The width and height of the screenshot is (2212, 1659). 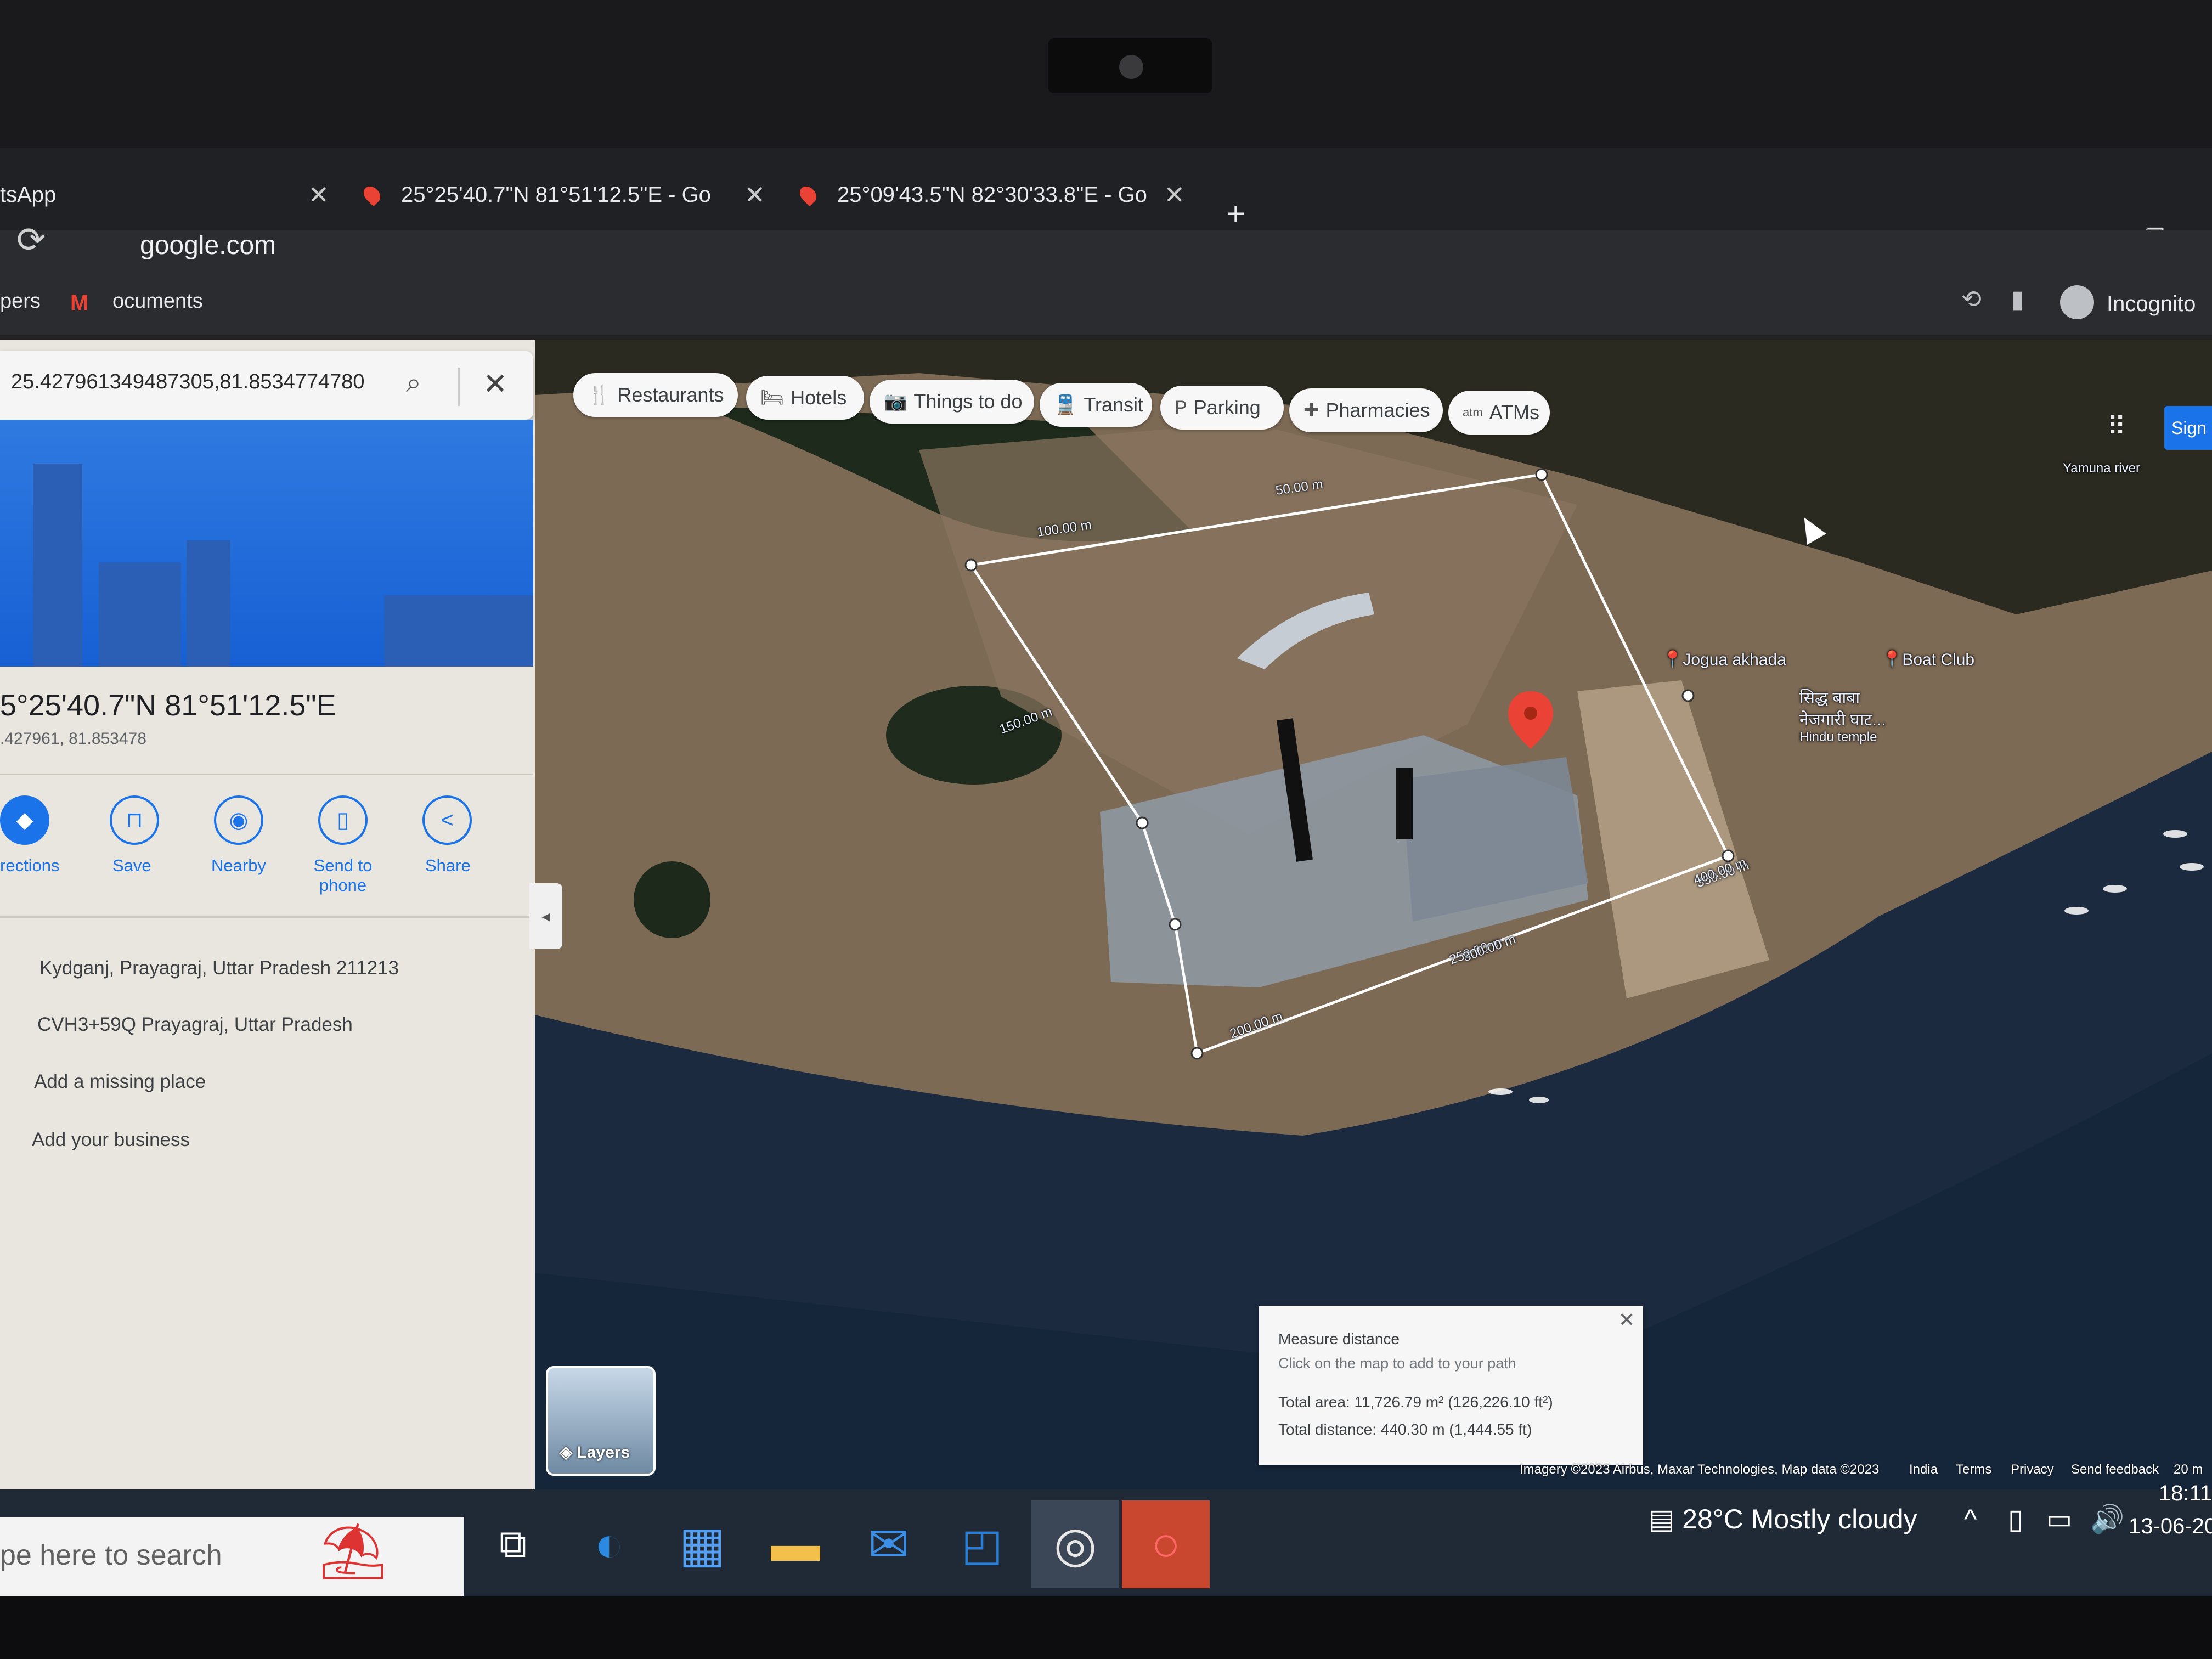 I want to click on collapse-panel-button: ◂, so click(x=545, y=916).